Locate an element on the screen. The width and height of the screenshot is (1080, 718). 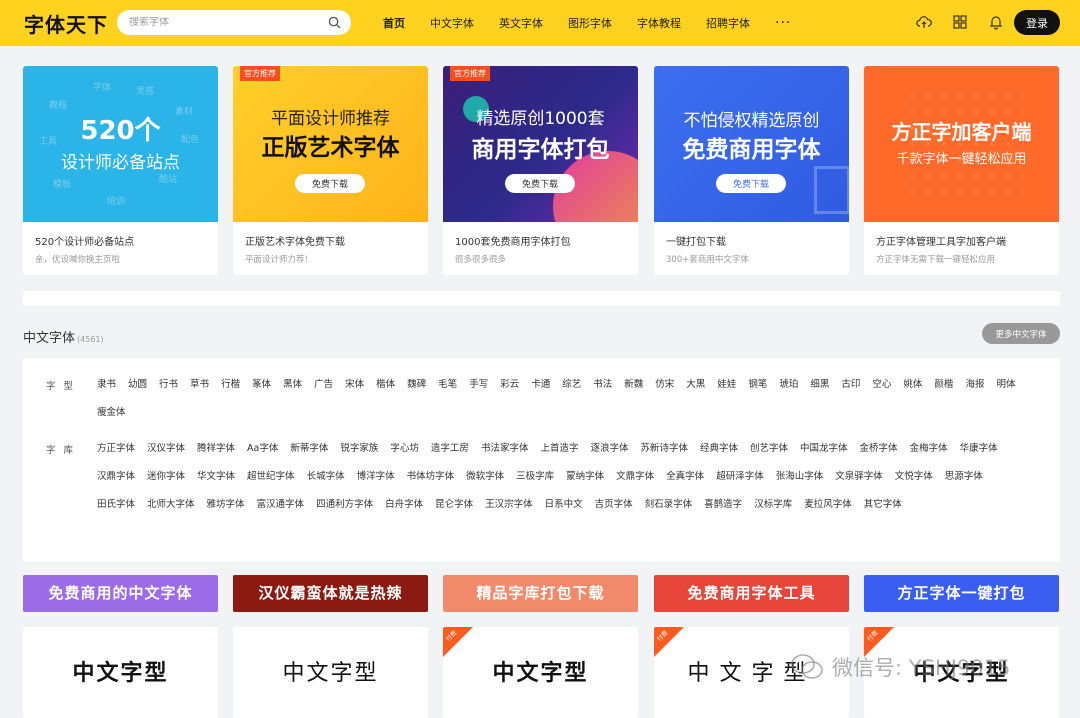
banner-card-4: 不怕侵权精选原创 免费商用字体 免费下载 一键打包下载 300+套商用中文字体 is located at coordinates (751, 170).